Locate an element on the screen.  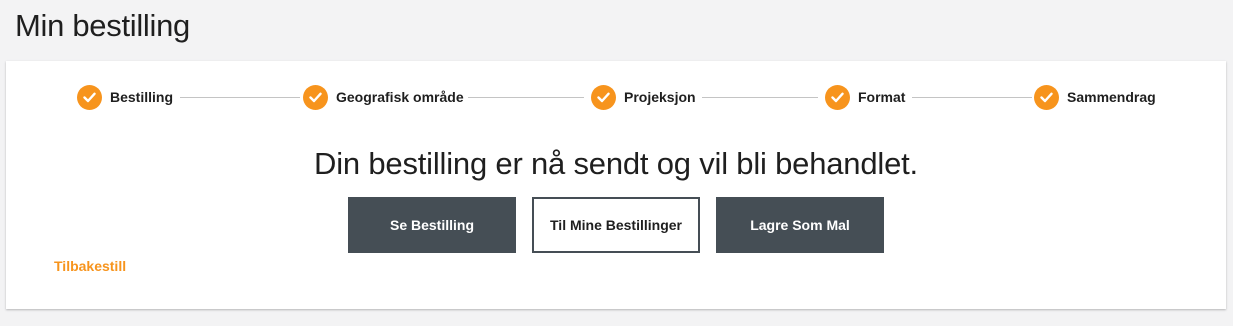
step-geografisk-omrade: Geografisk område is located at coordinates (383, 97).